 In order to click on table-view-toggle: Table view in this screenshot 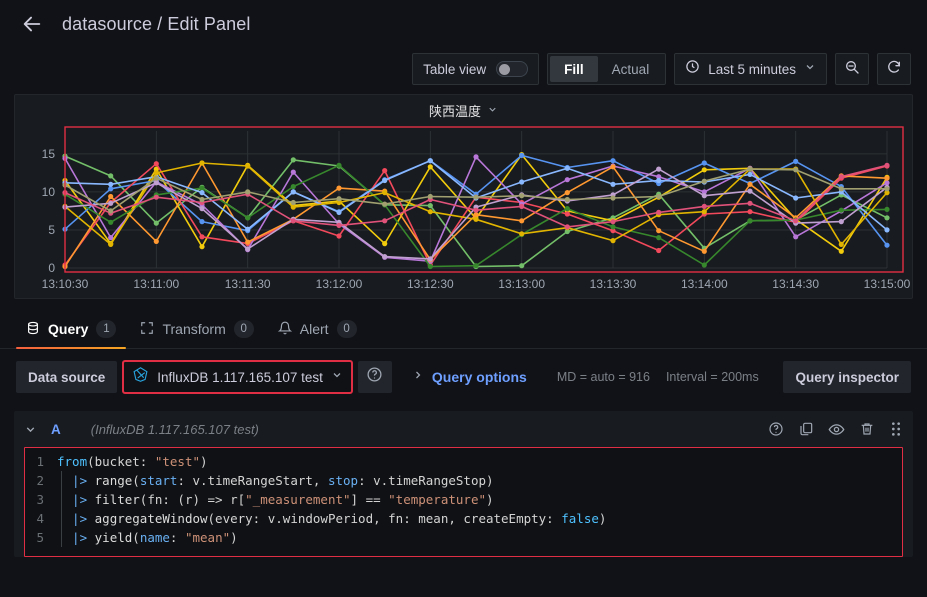, I will do `click(476, 69)`.